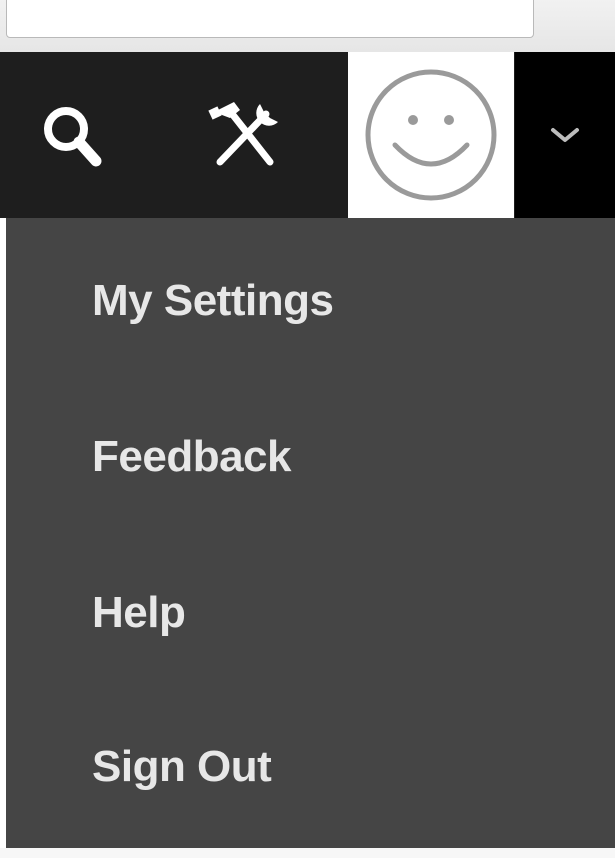 This screenshot has height=858, width=615. What do you see at coordinates (182, 766) in the screenshot?
I see `menu-item-label: Sign Out` at bounding box center [182, 766].